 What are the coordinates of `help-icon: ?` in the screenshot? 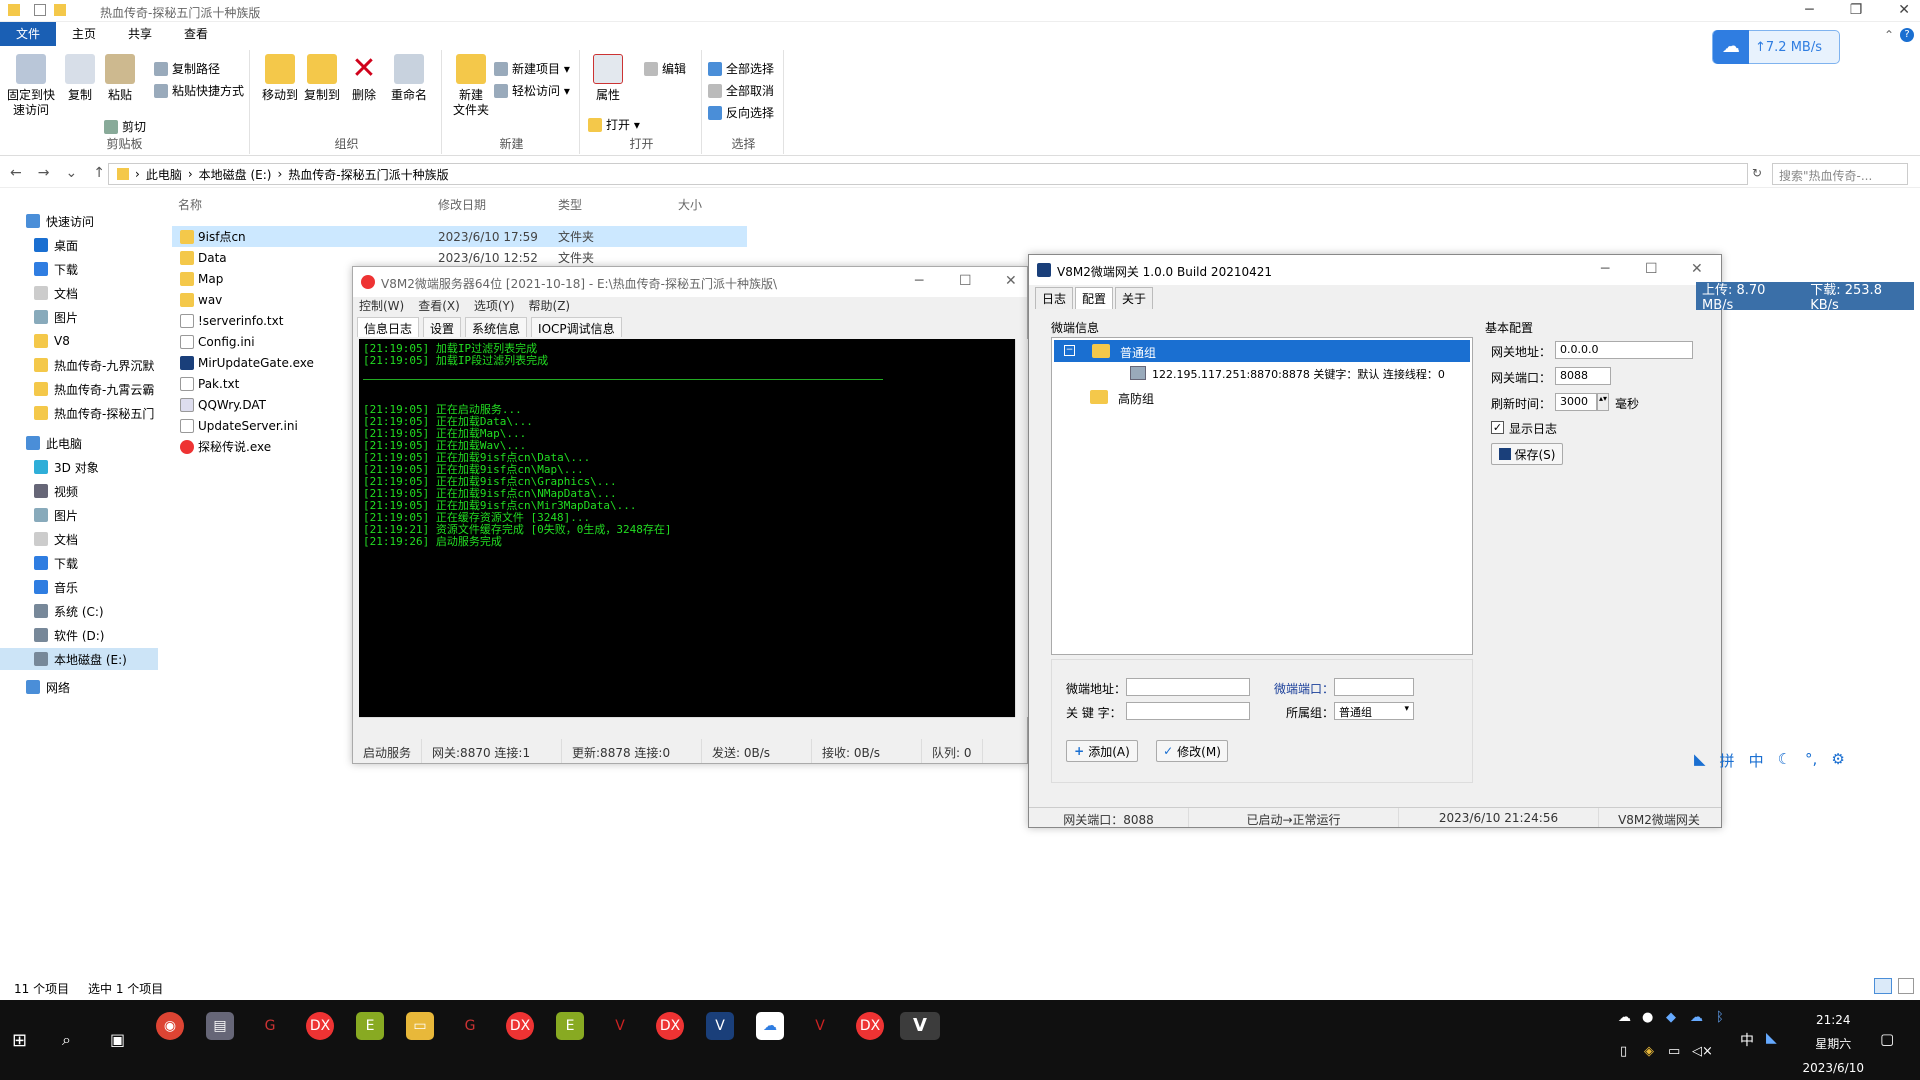 It's located at (1907, 35).